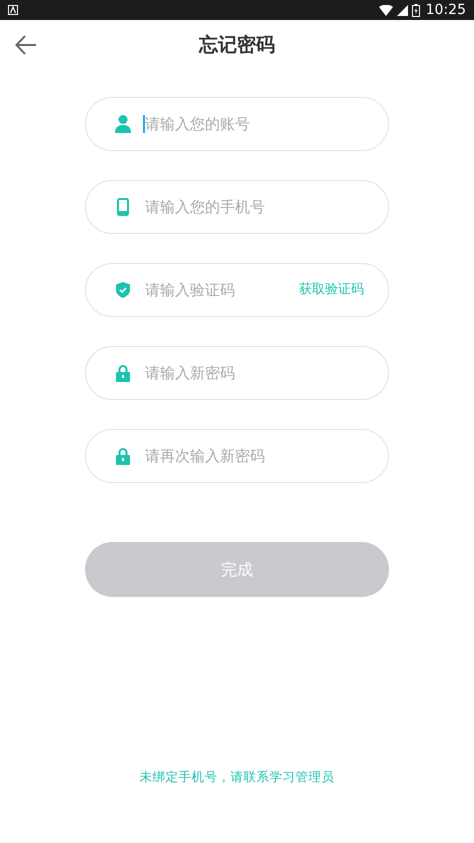  Describe the element at coordinates (13, 10) in the screenshot. I see `notification-icon` at that location.